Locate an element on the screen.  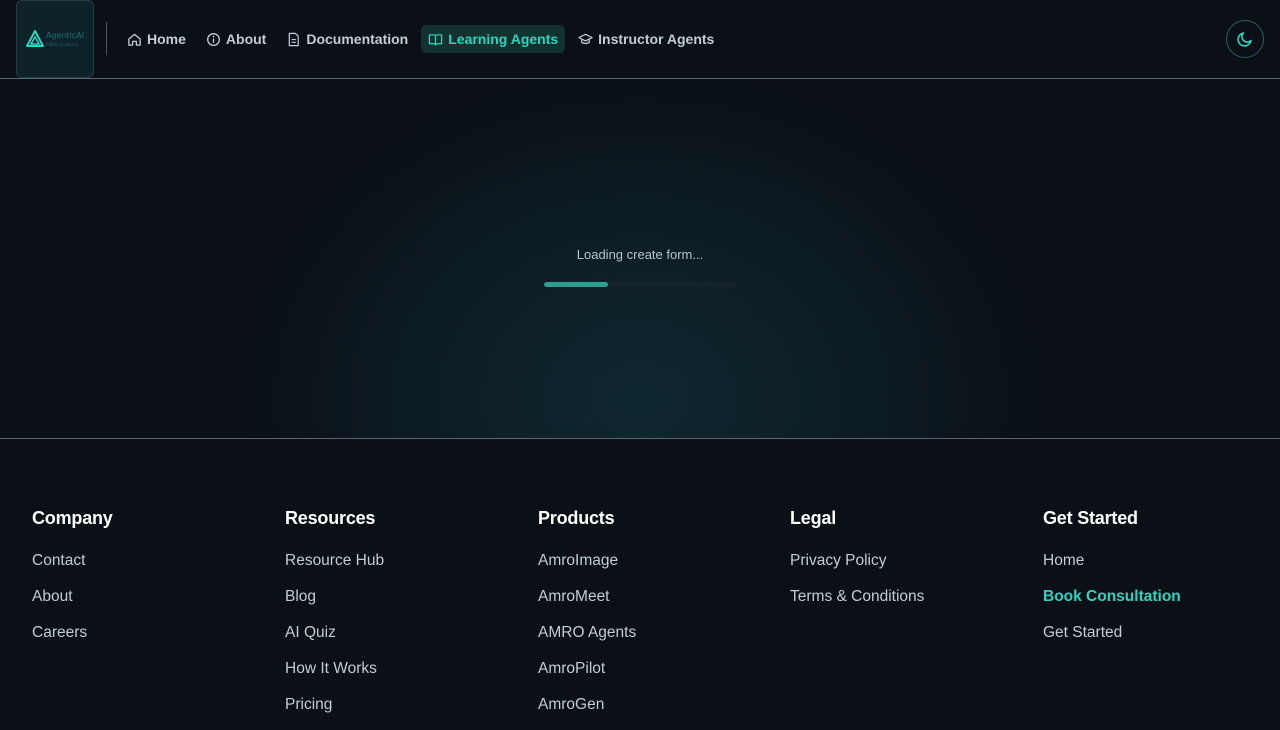
footer-column-title: Get Started is located at coordinates (1090, 518).